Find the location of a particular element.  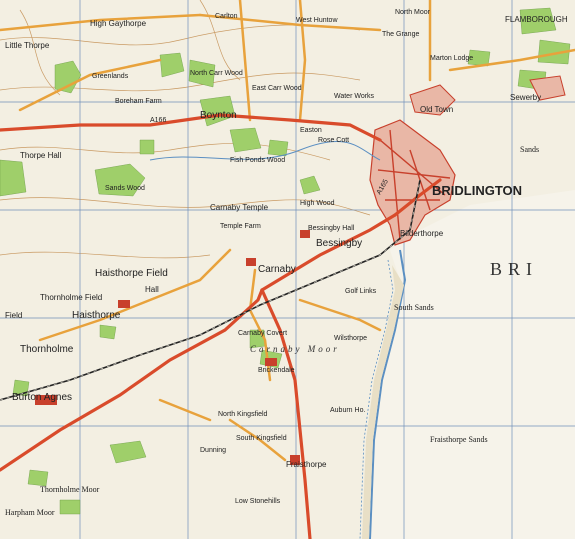

label-thornholme-field: Thornholme Field is located at coordinates (71, 297).